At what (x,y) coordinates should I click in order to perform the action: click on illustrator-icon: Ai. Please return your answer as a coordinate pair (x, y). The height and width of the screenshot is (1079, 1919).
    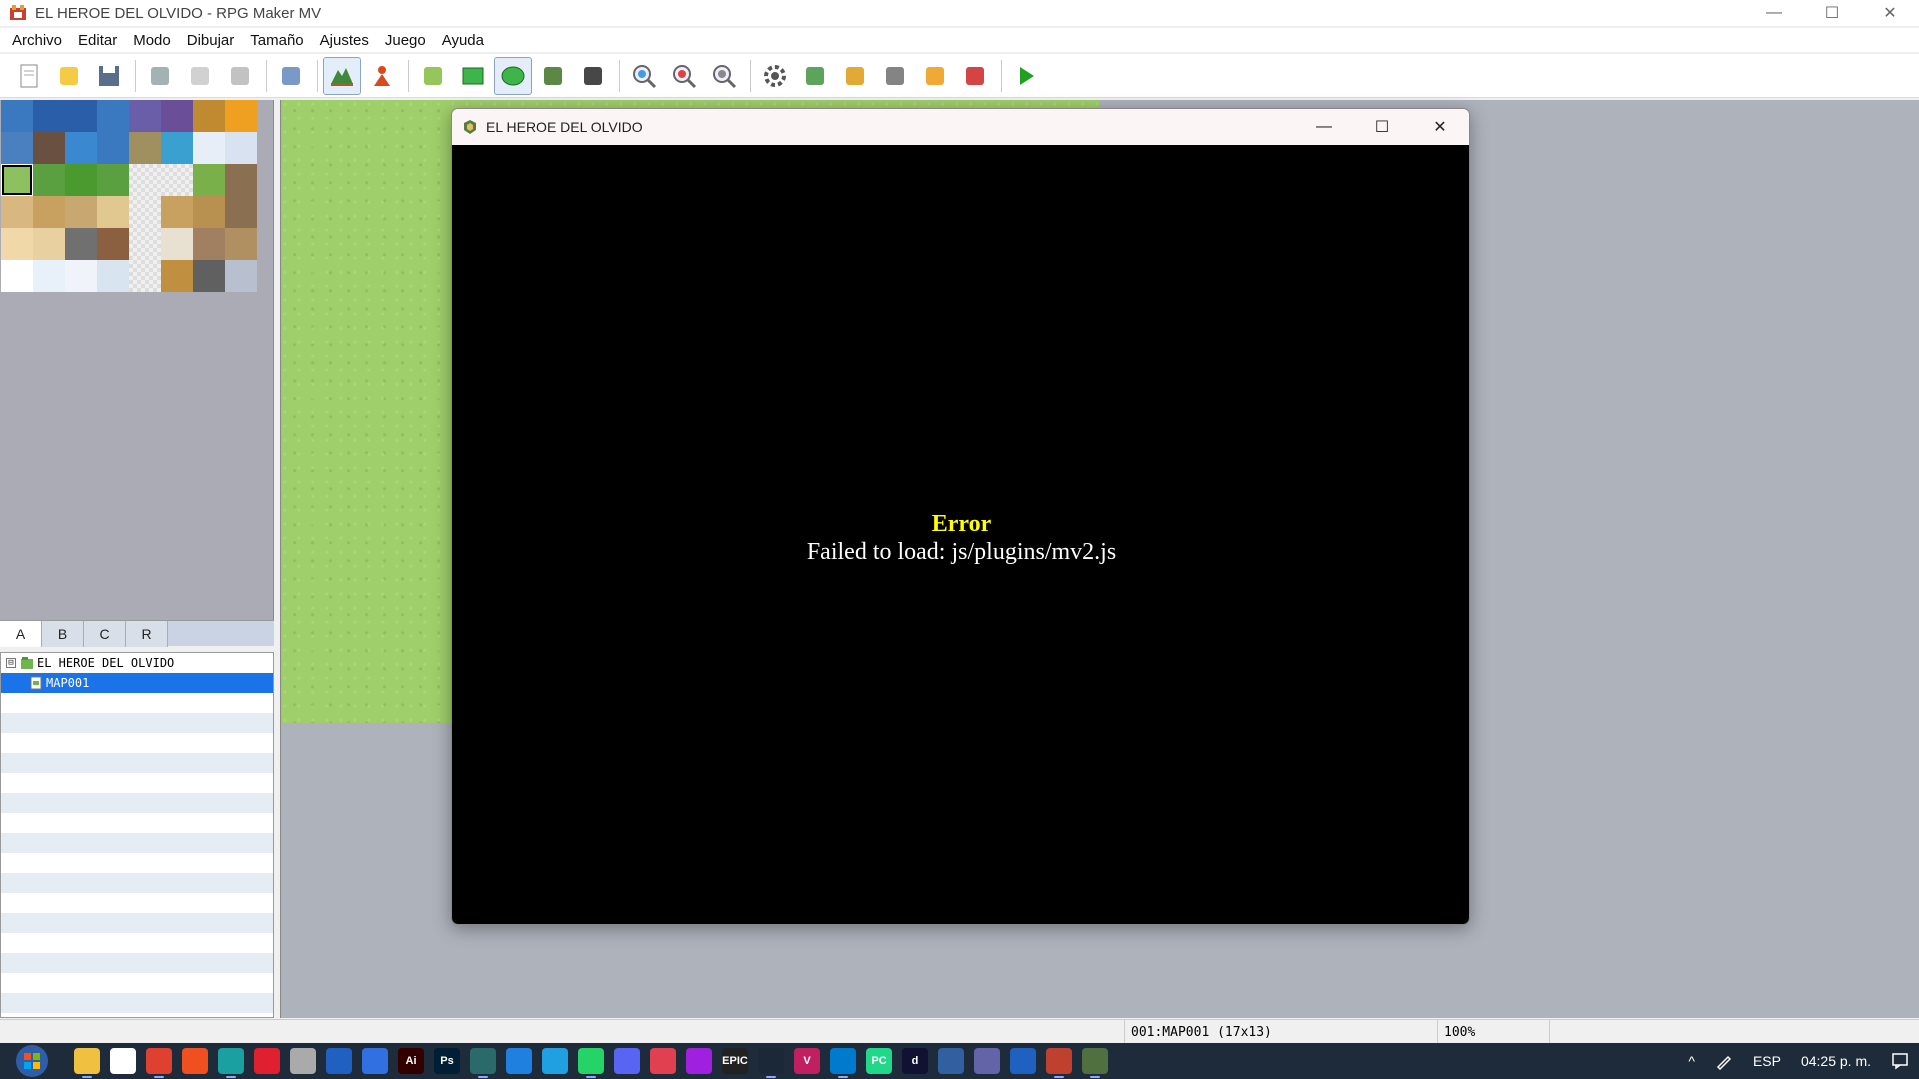
    Looking at the image, I should click on (411, 1061).